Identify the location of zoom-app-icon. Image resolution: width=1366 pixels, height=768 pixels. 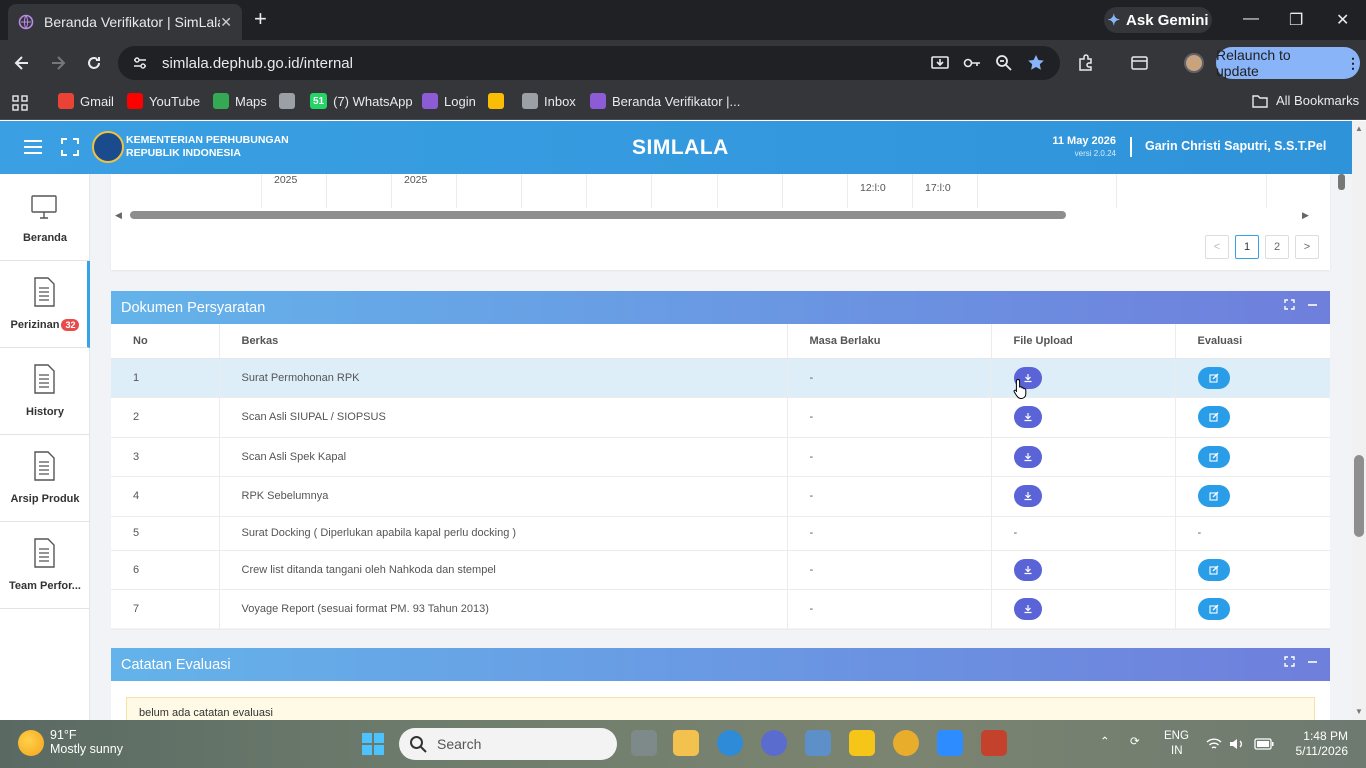
(950, 743).